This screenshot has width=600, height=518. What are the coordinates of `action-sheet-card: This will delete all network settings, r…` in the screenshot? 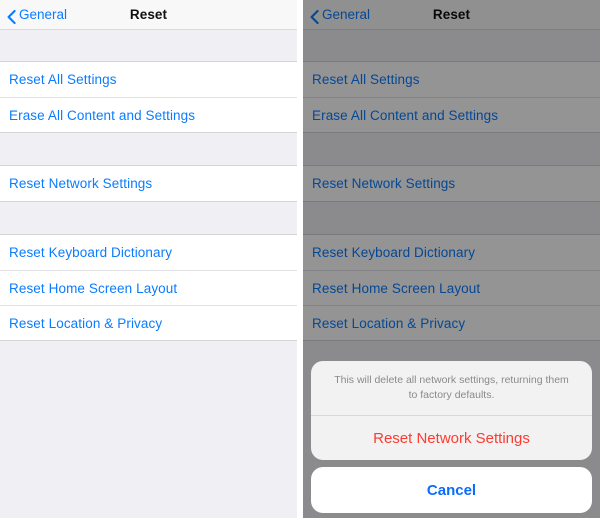 It's located at (451, 410).